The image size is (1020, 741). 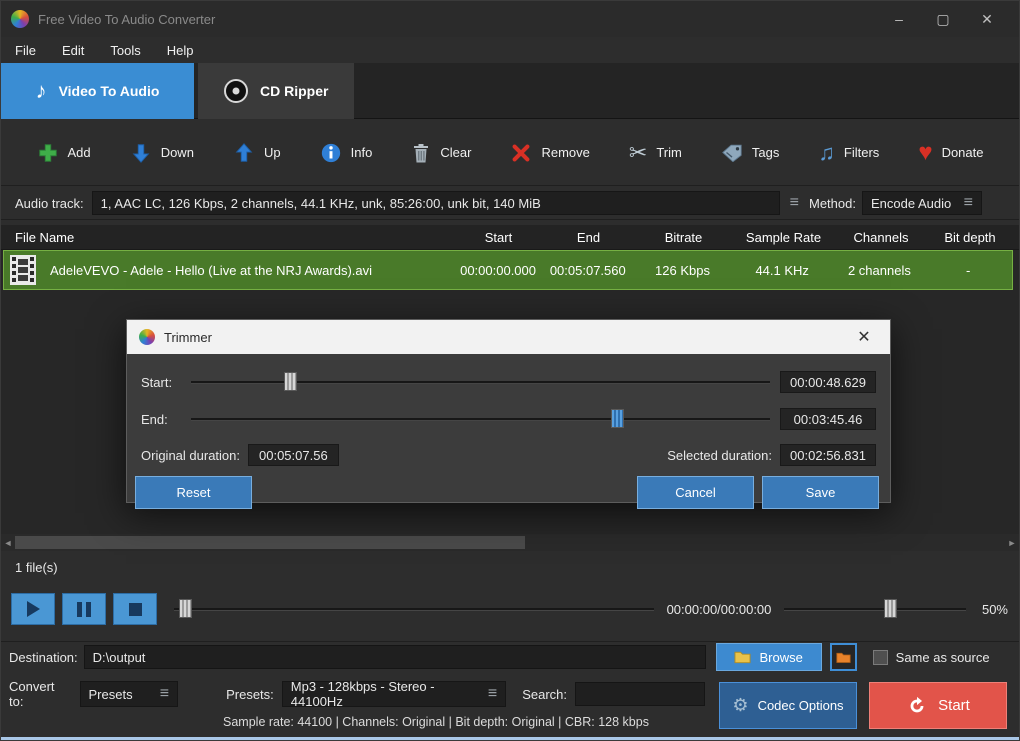 What do you see at coordinates (1012, 542) in the screenshot?
I see `scroll-right-icon: ►` at bounding box center [1012, 542].